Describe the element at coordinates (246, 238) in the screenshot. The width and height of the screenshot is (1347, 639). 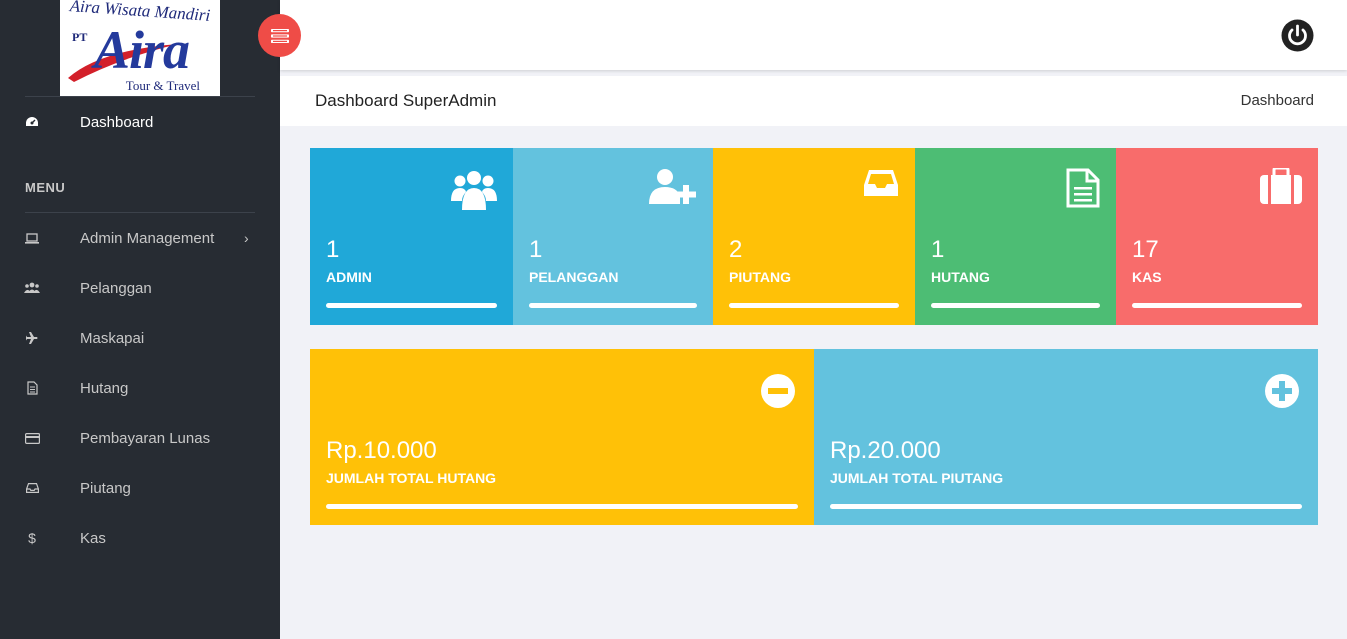
I see `chevron-right-icon: ›` at that location.